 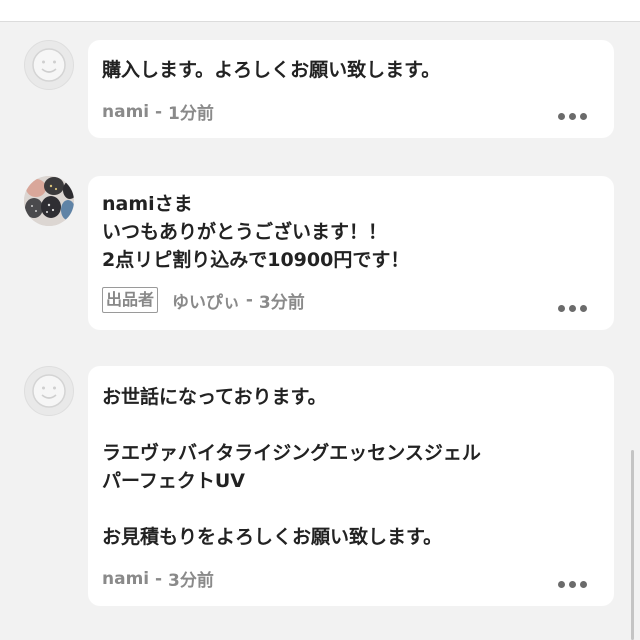 I want to click on comment-line: 2点リピ割り込みで10900円です！, so click(x=256, y=260).